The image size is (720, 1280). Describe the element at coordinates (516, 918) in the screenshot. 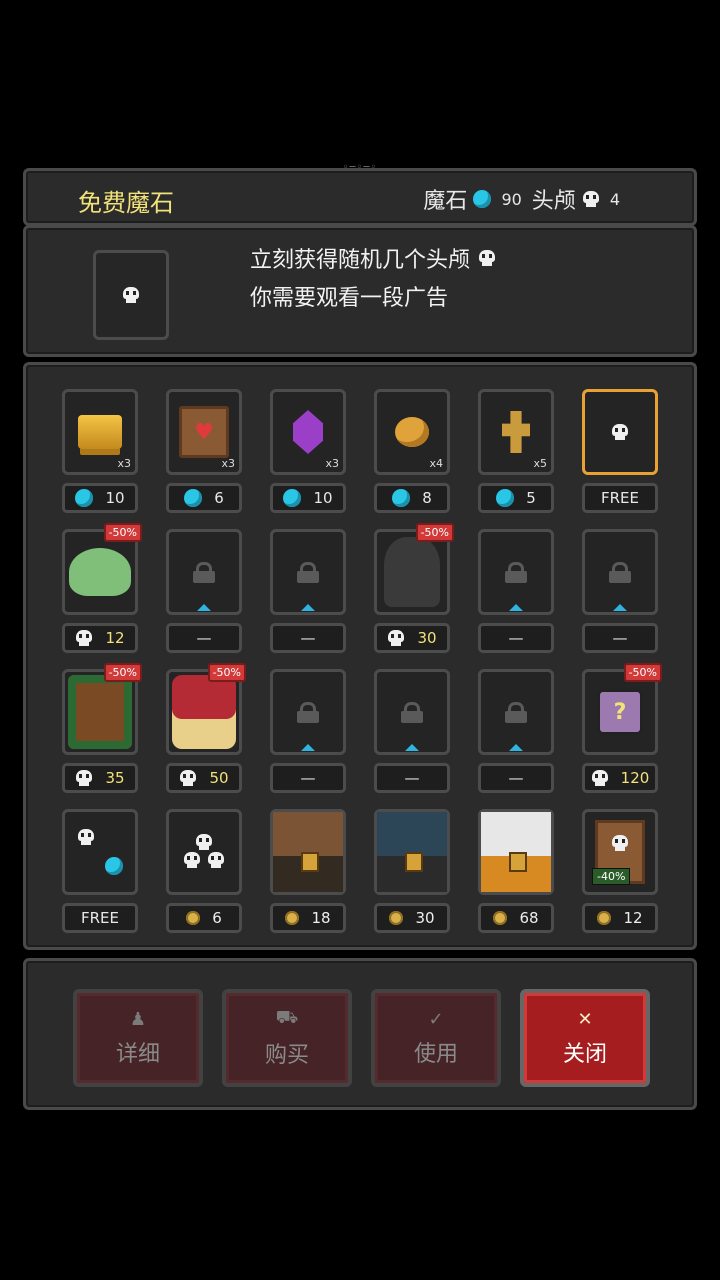

I see `price-tag: 68` at that location.